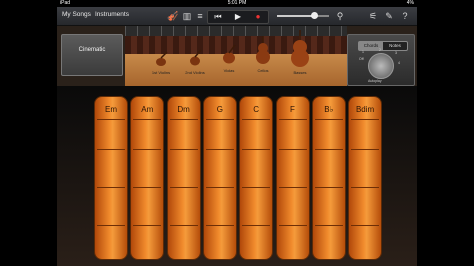 The height and width of the screenshot is (266, 474). What do you see at coordinates (399, 63) in the screenshot?
I see `knob-4-label: 4` at bounding box center [399, 63].